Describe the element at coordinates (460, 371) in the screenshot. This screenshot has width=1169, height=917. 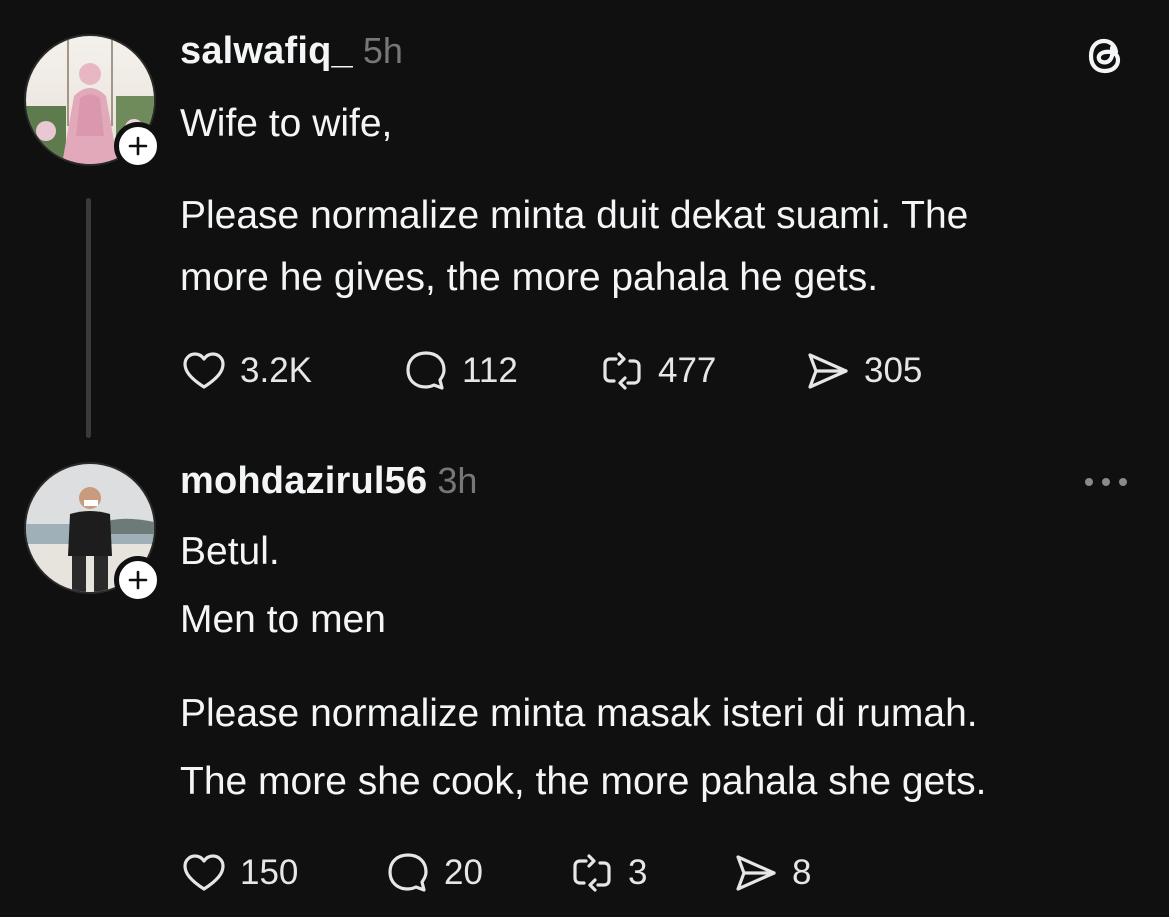
I see `reply-button: 112` at that location.